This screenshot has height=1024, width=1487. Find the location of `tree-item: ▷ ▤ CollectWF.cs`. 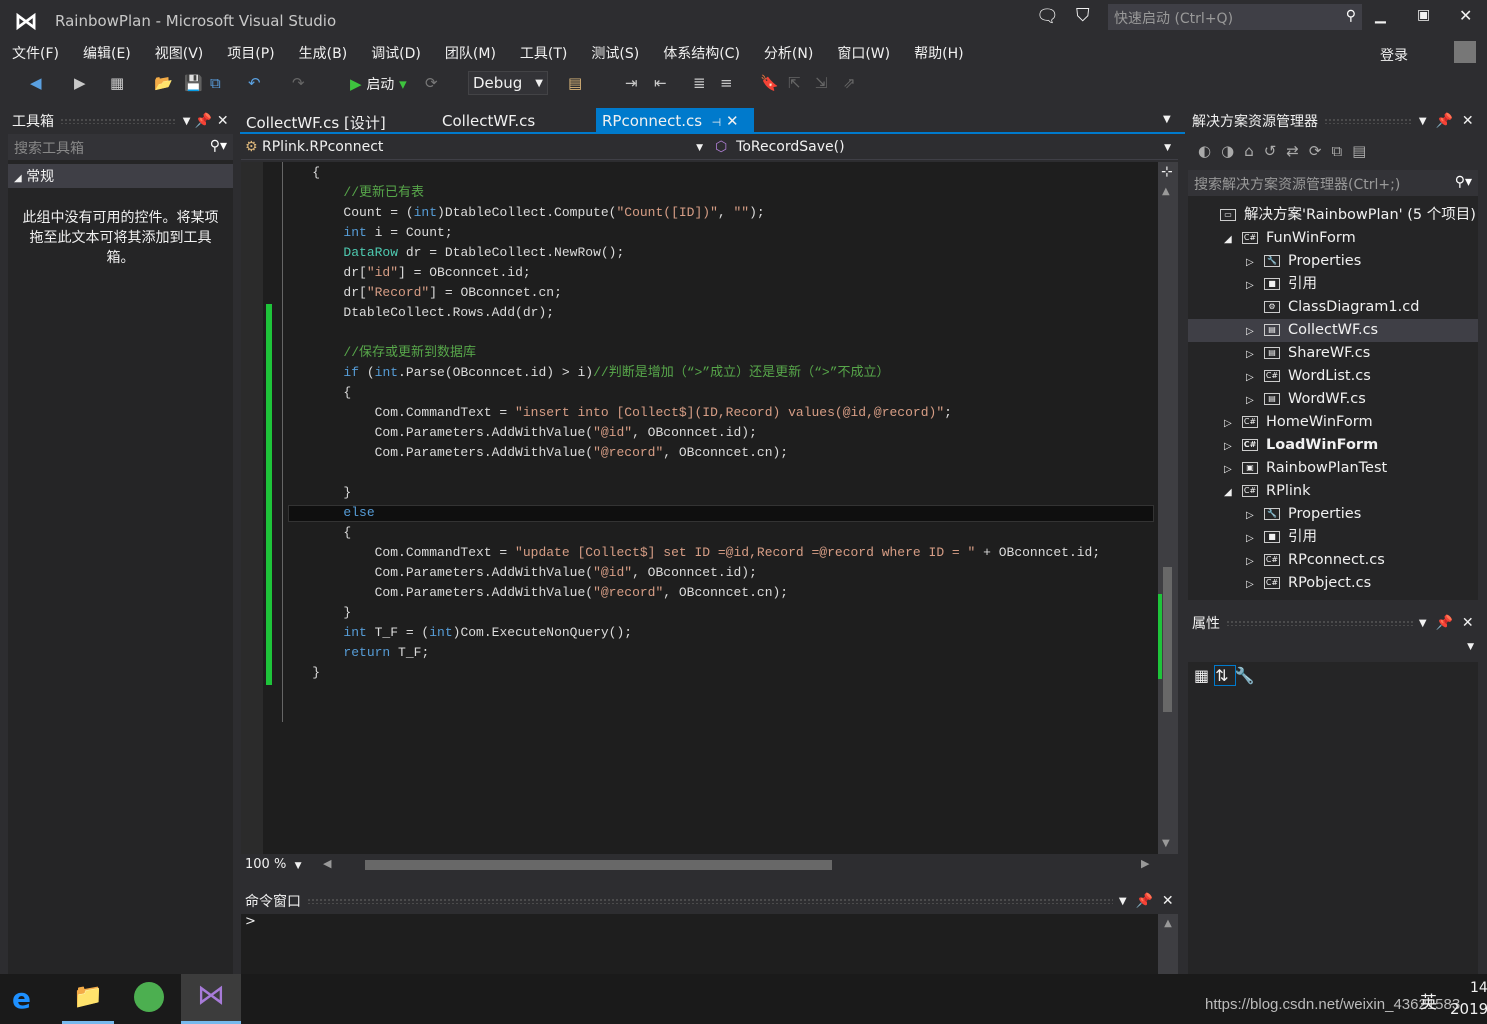

tree-item: ▷ ▤ CollectWF.cs is located at coordinates (1333, 330).